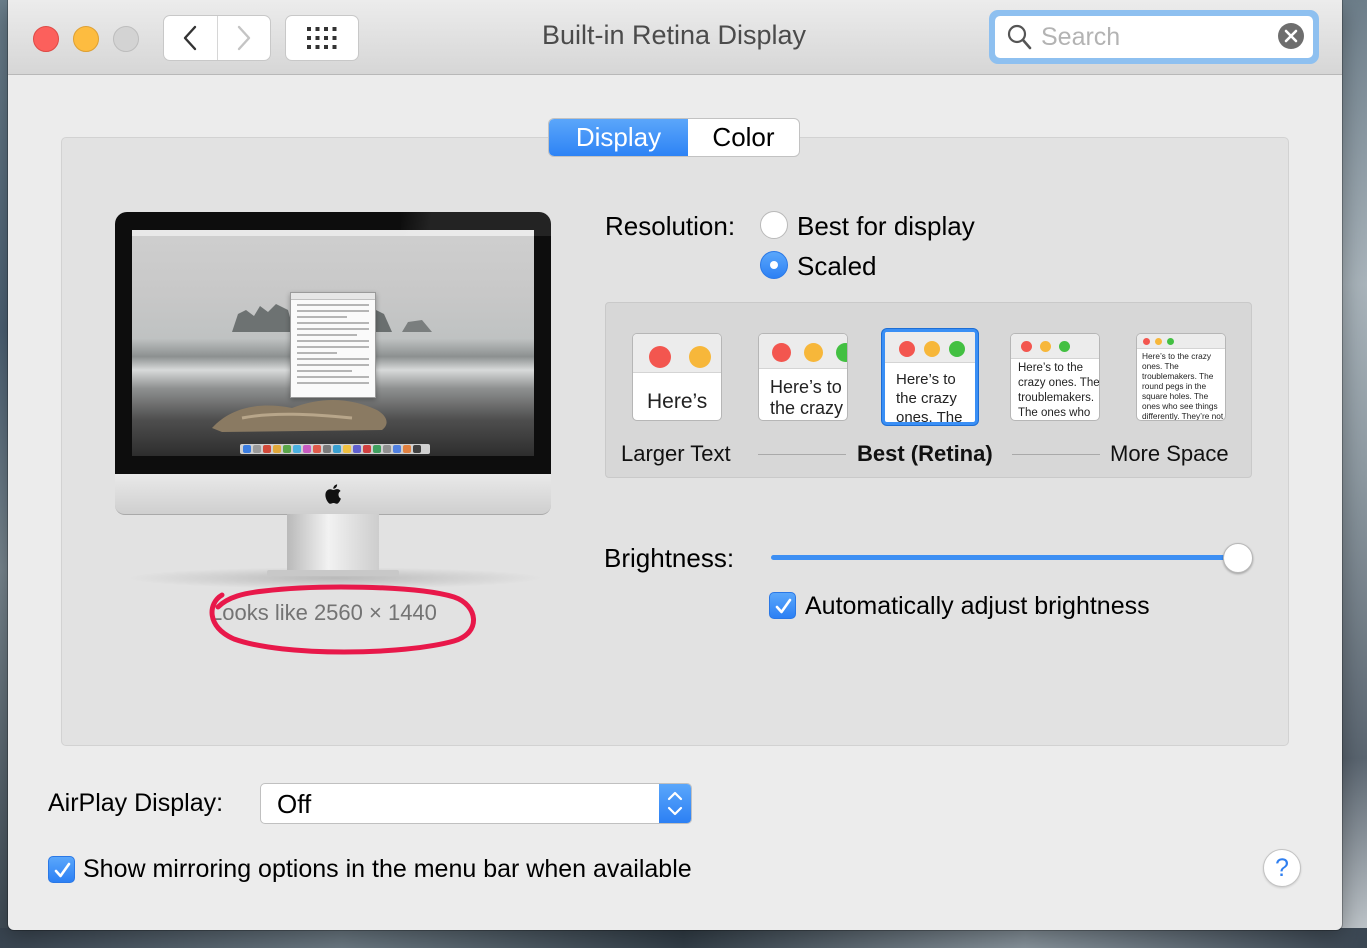  I want to click on grid-icon, so click(322, 38).